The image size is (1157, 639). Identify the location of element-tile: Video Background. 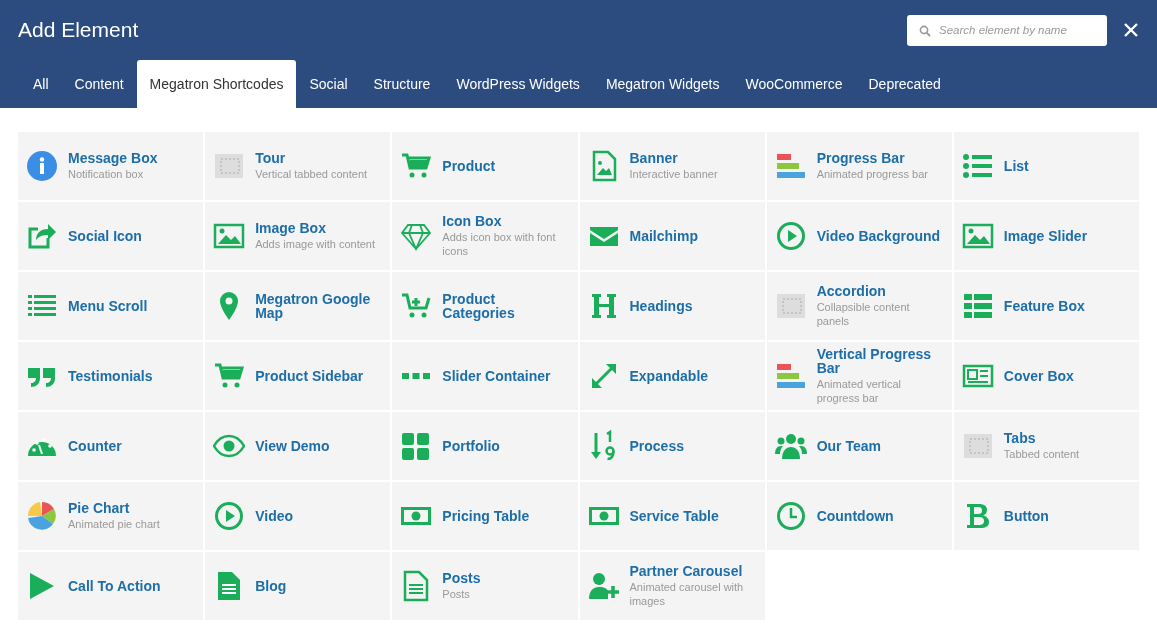
(859, 236).